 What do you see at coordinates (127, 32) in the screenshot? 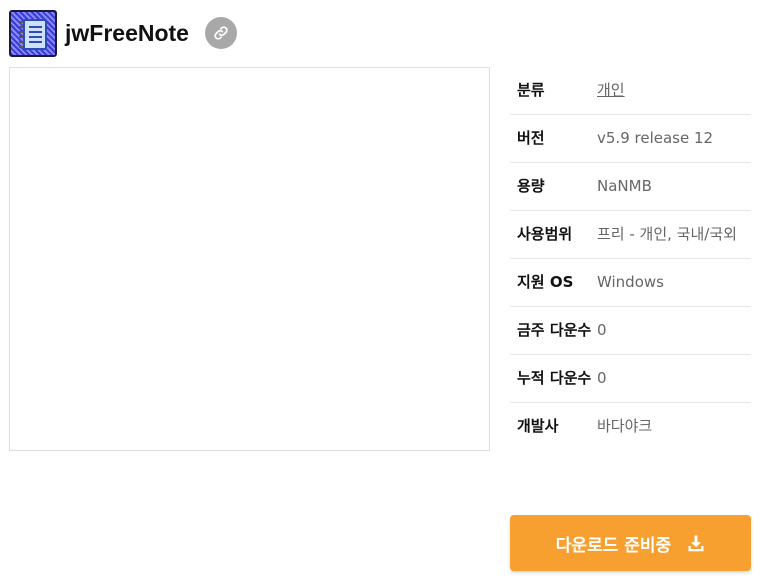
I see `app-title: jwFreeNote` at bounding box center [127, 32].